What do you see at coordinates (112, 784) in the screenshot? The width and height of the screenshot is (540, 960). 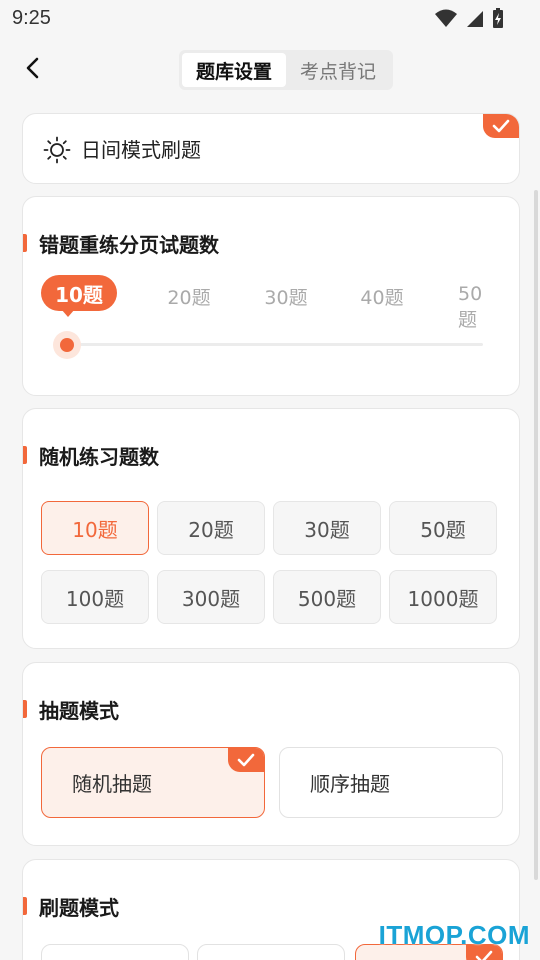 I see `draw-option-random-label: 随机抽题` at bounding box center [112, 784].